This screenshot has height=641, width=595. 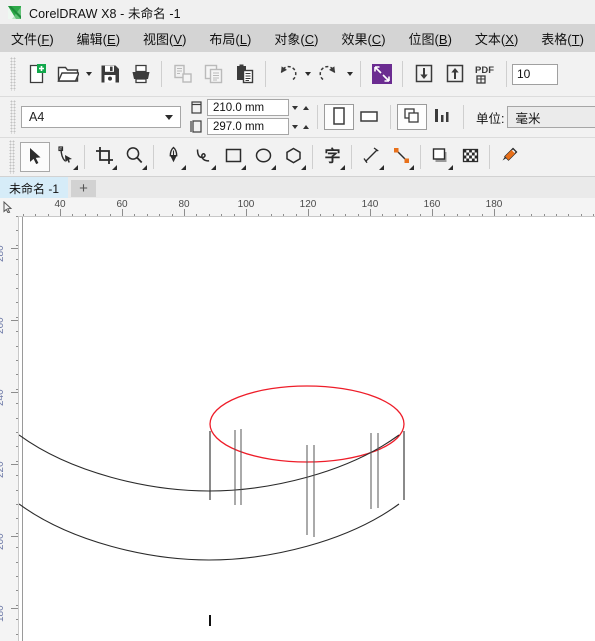 I want to click on text-character-icon: 字, so click(x=332, y=157).